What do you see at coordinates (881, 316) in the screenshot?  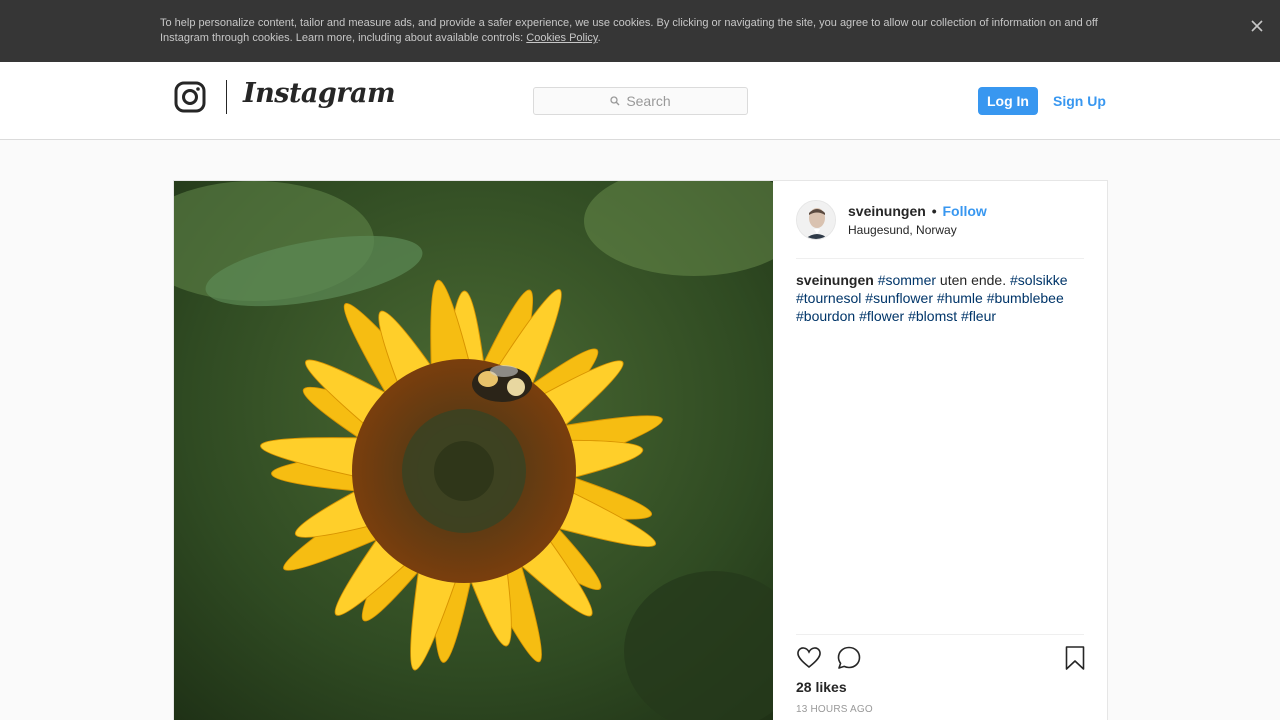 I see `hashtag-link: #flower` at bounding box center [881, 316].